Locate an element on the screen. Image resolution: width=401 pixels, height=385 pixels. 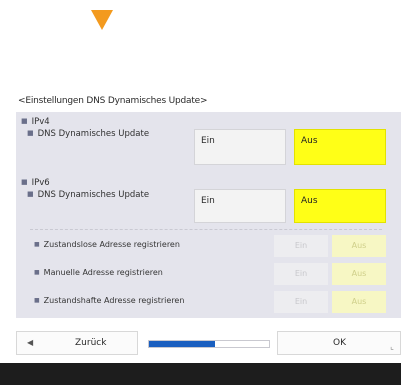
ipv4-ein-button: Ein is located at coordinates (240, 147).